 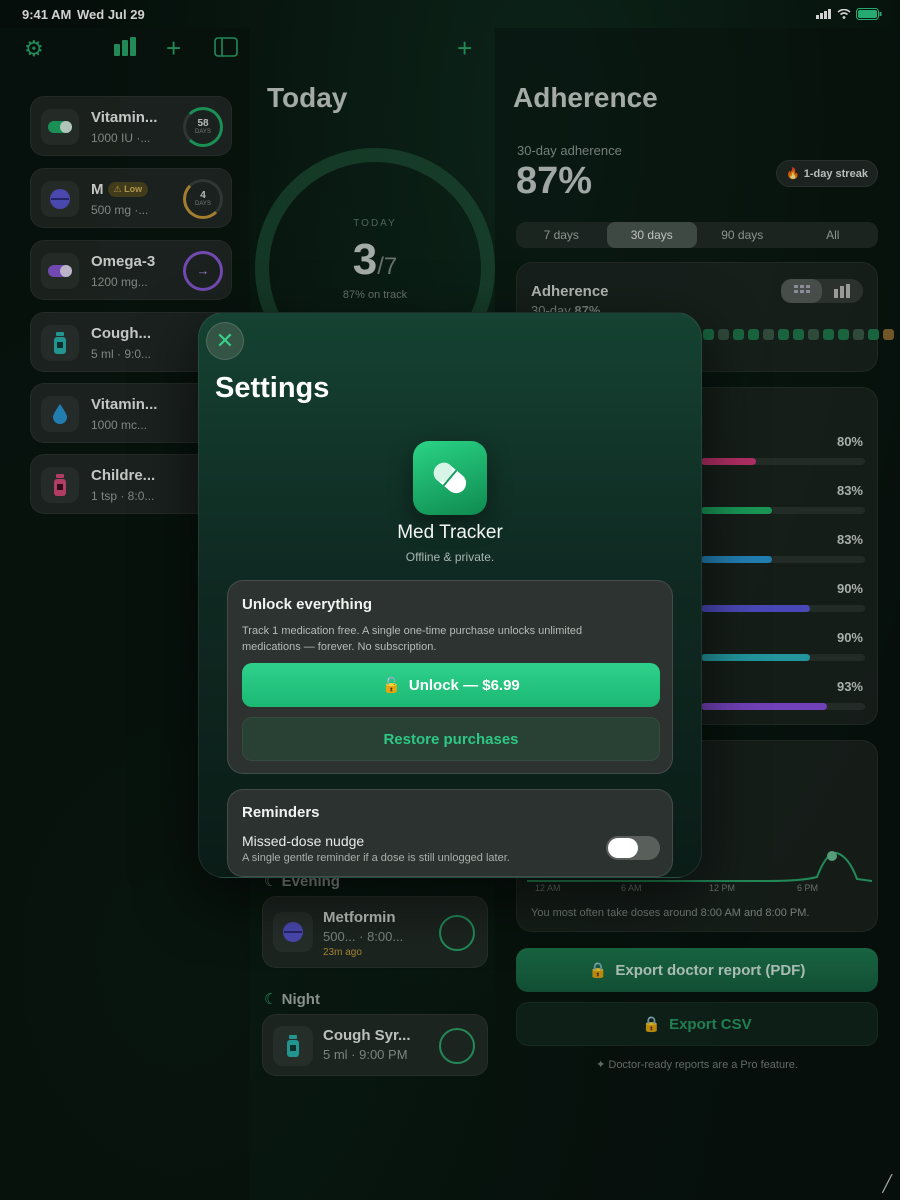 What do you see at coordinates (623, 848) in the screenshot?
I see `toggle-knob` at bounding box center [623, 848].